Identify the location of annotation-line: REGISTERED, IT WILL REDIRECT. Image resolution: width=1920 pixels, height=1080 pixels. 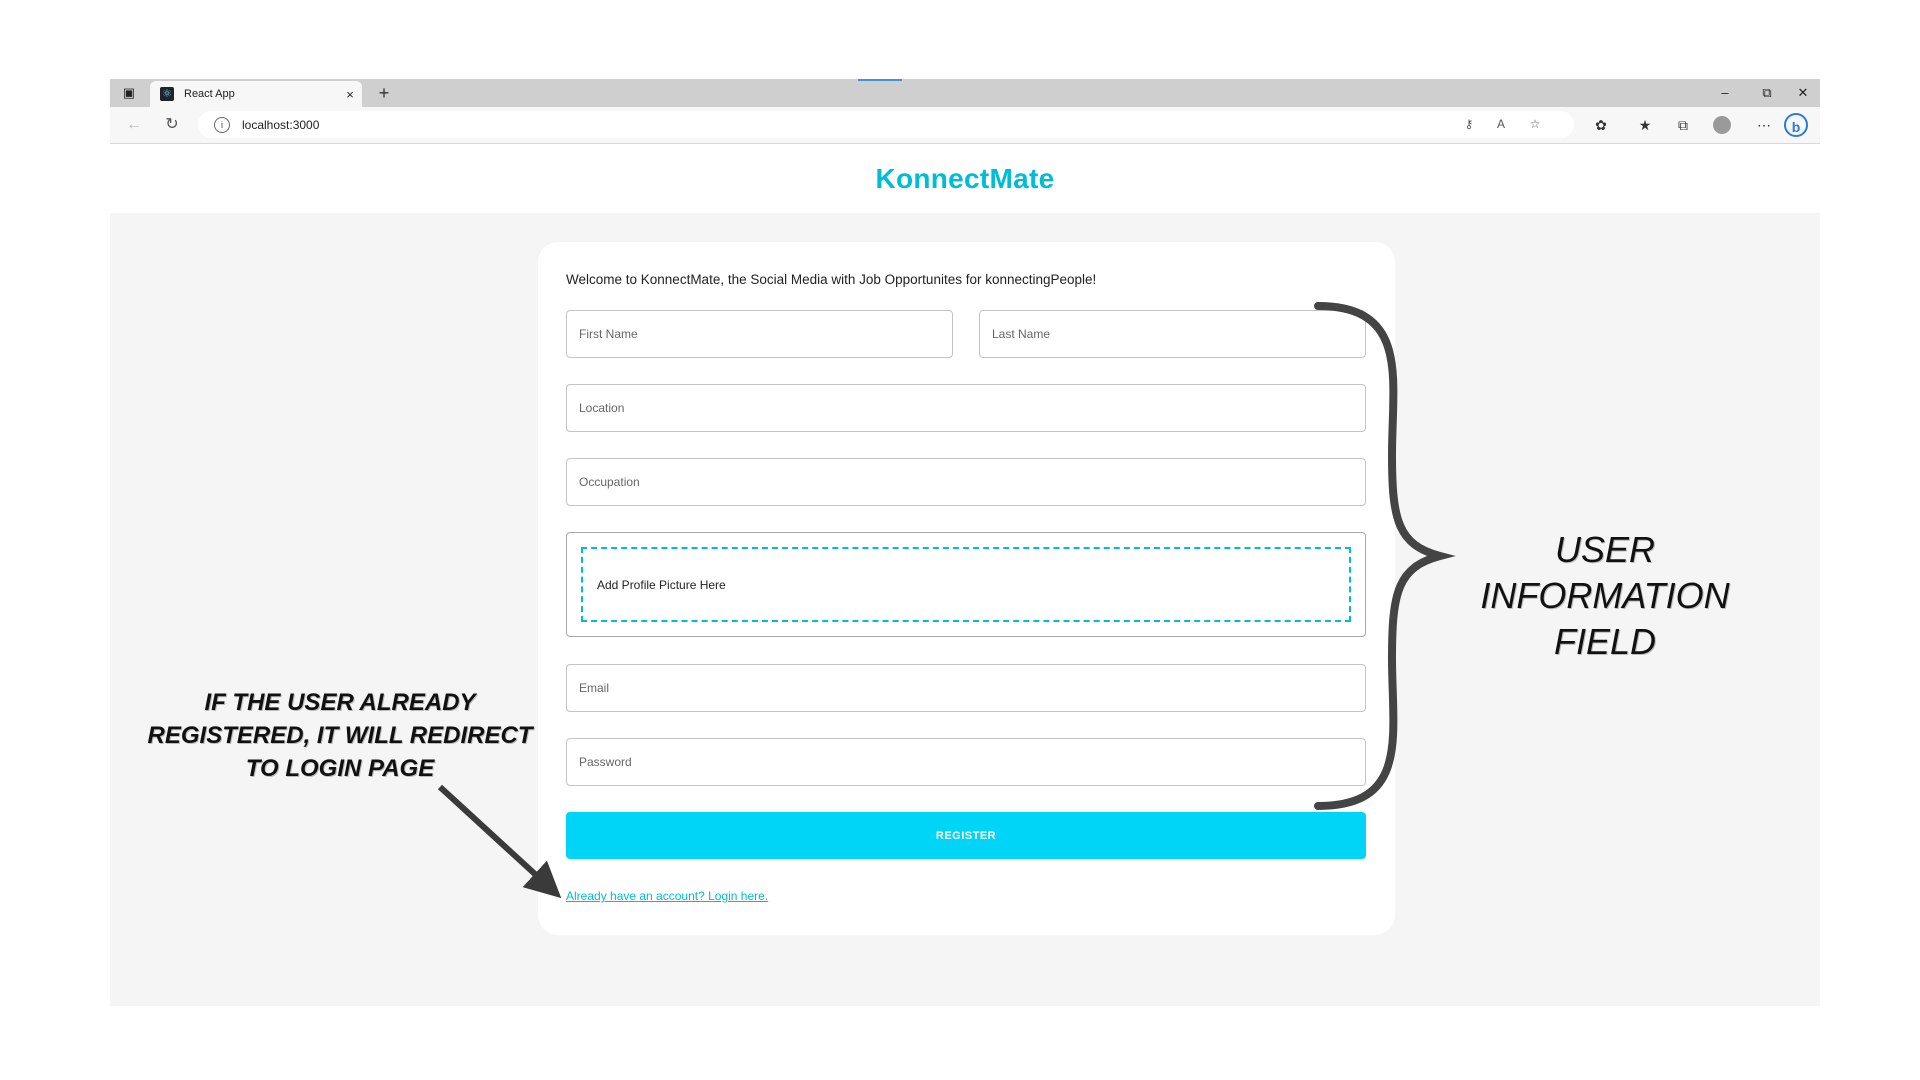
(340, 735).